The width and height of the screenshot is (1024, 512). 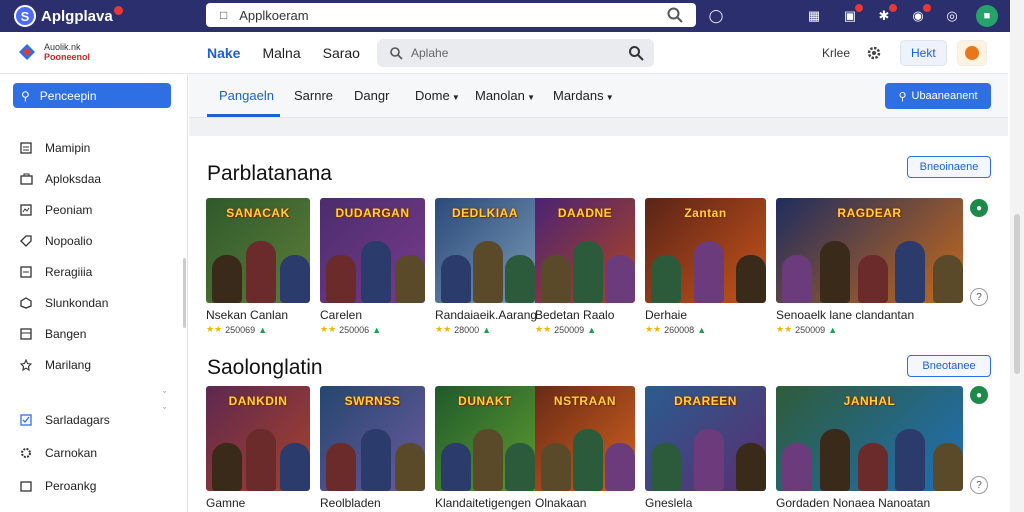 What do you see at coordinates (372, 250) in the screenshot?
I see `app-thumbnail: DUDARGAN` at bounding box center [372, 250].